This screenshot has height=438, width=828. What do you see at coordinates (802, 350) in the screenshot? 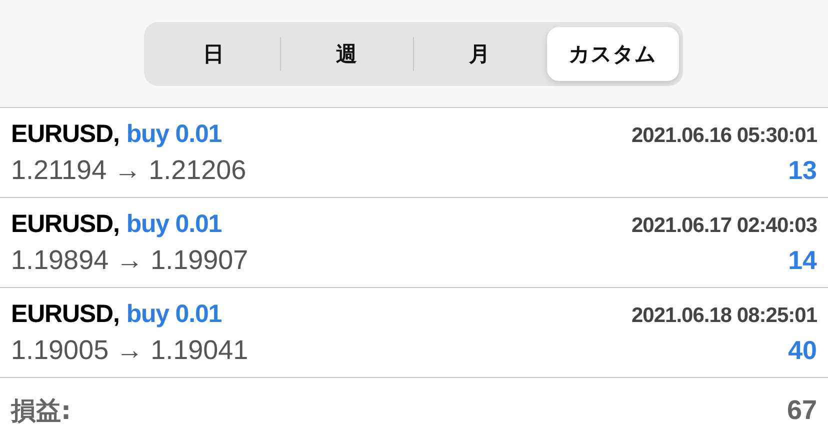
I see `trade-profit: 40` at bounding box center [802, 350].